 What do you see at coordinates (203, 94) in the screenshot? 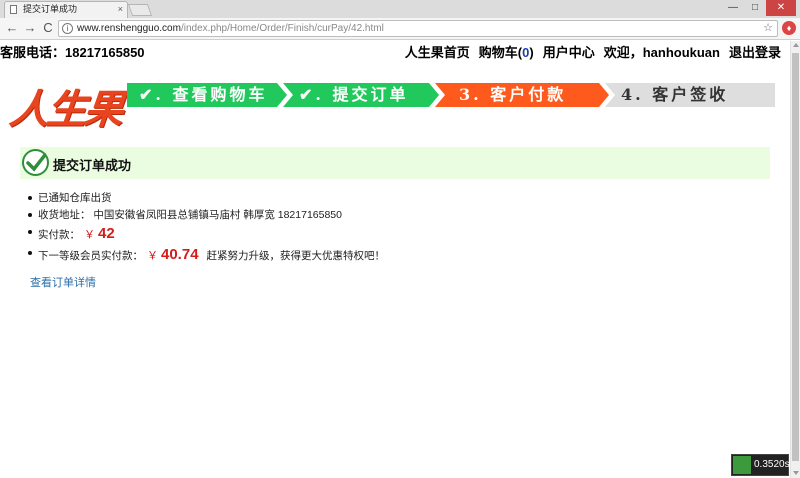
I see `step-1-view-cart: ✔. 查看购物车` at bounding box center [203, 94].